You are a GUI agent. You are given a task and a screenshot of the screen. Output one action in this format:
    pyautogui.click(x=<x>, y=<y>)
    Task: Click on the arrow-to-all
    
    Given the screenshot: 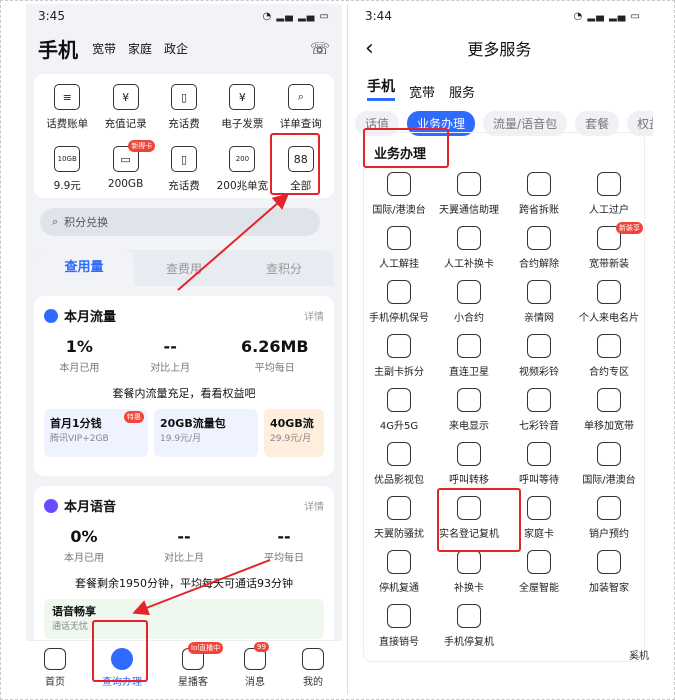 What is the action you would take?
    pyautogui.click(x=233, y=242)
    